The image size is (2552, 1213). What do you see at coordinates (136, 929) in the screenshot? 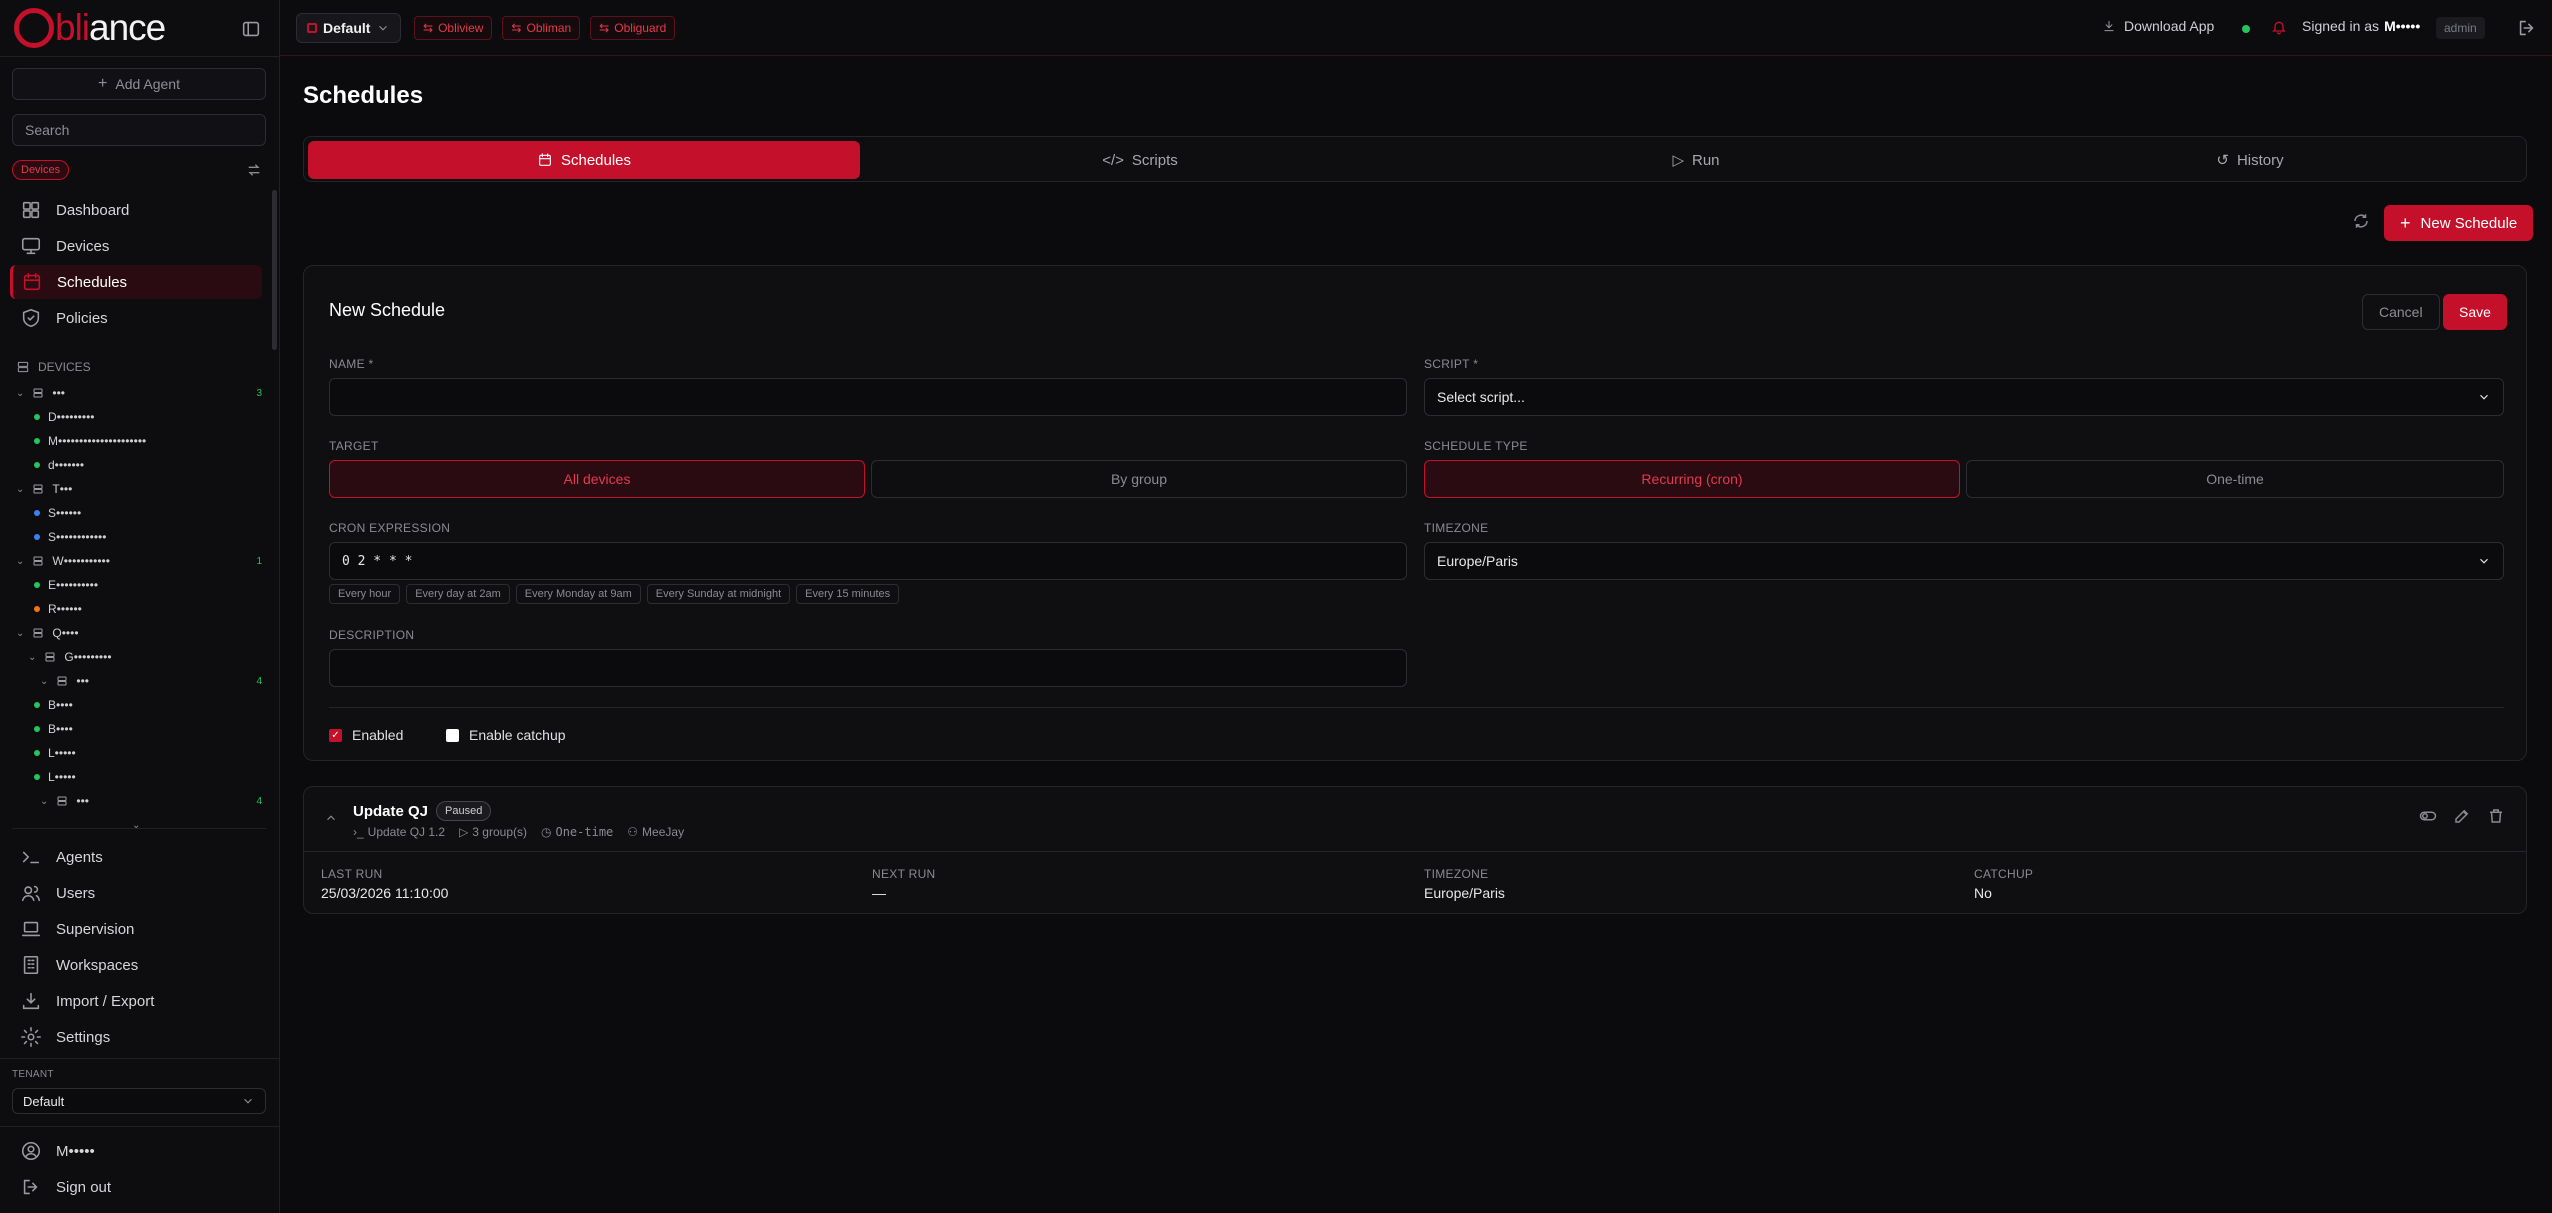
I see `sidebar-item-supervision: Supervision` at bounding box center [136, 929].